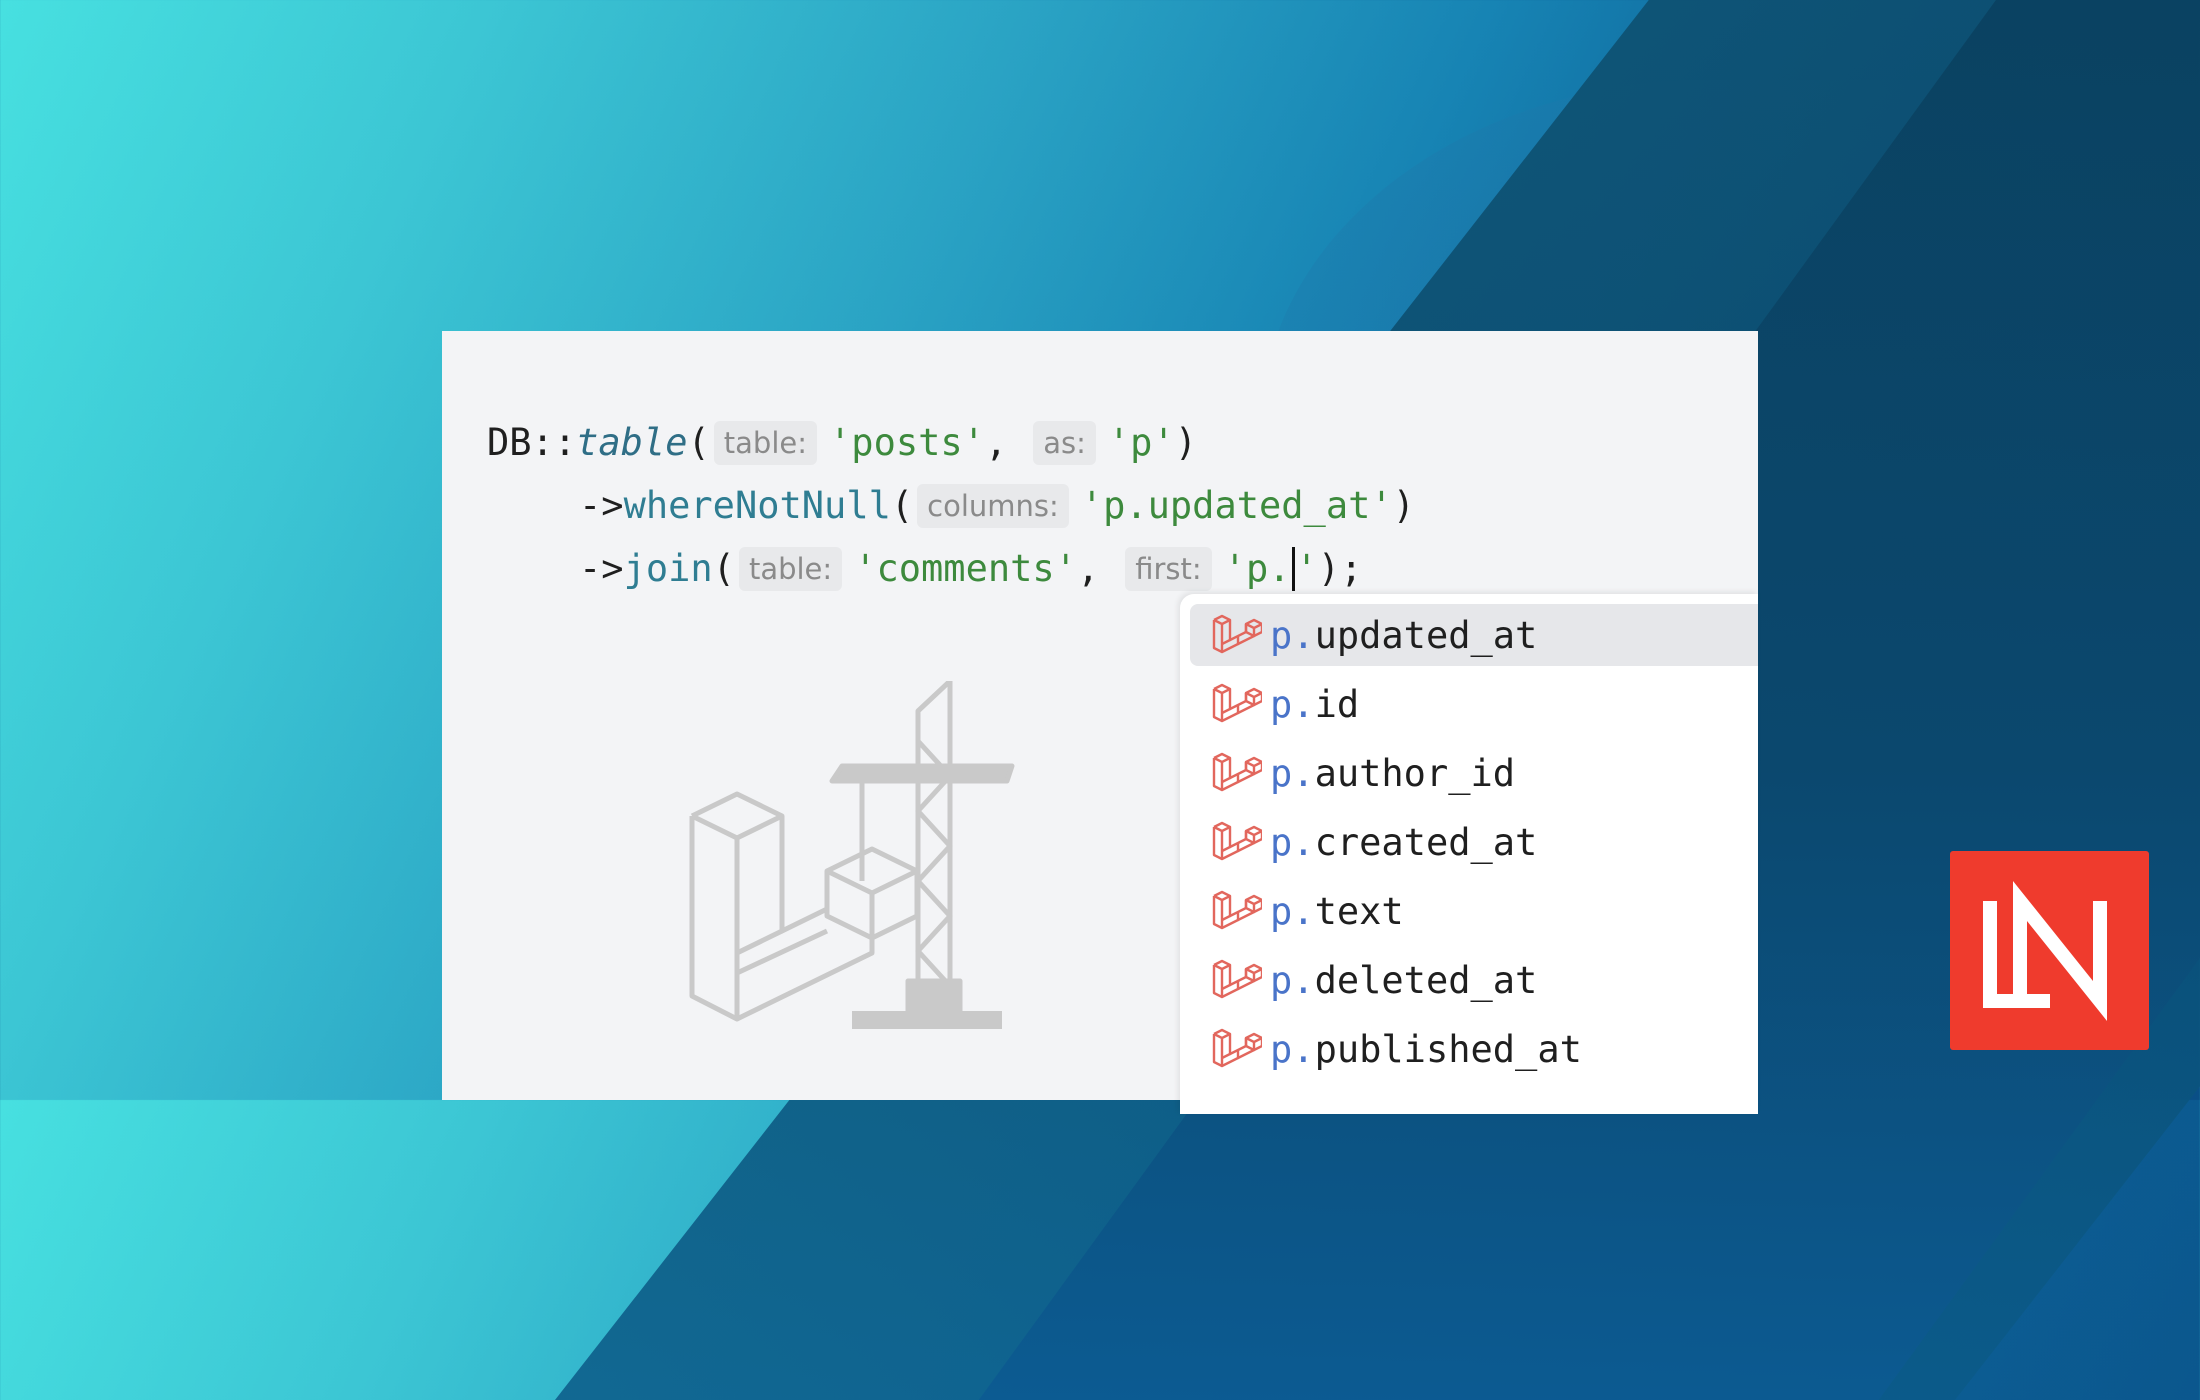 Image resolution: width=2200 pixels, height=1400 pixels. Describe the element at coordinates (1306, 568) in the screenshot. I see `string-literal: '` at that location.